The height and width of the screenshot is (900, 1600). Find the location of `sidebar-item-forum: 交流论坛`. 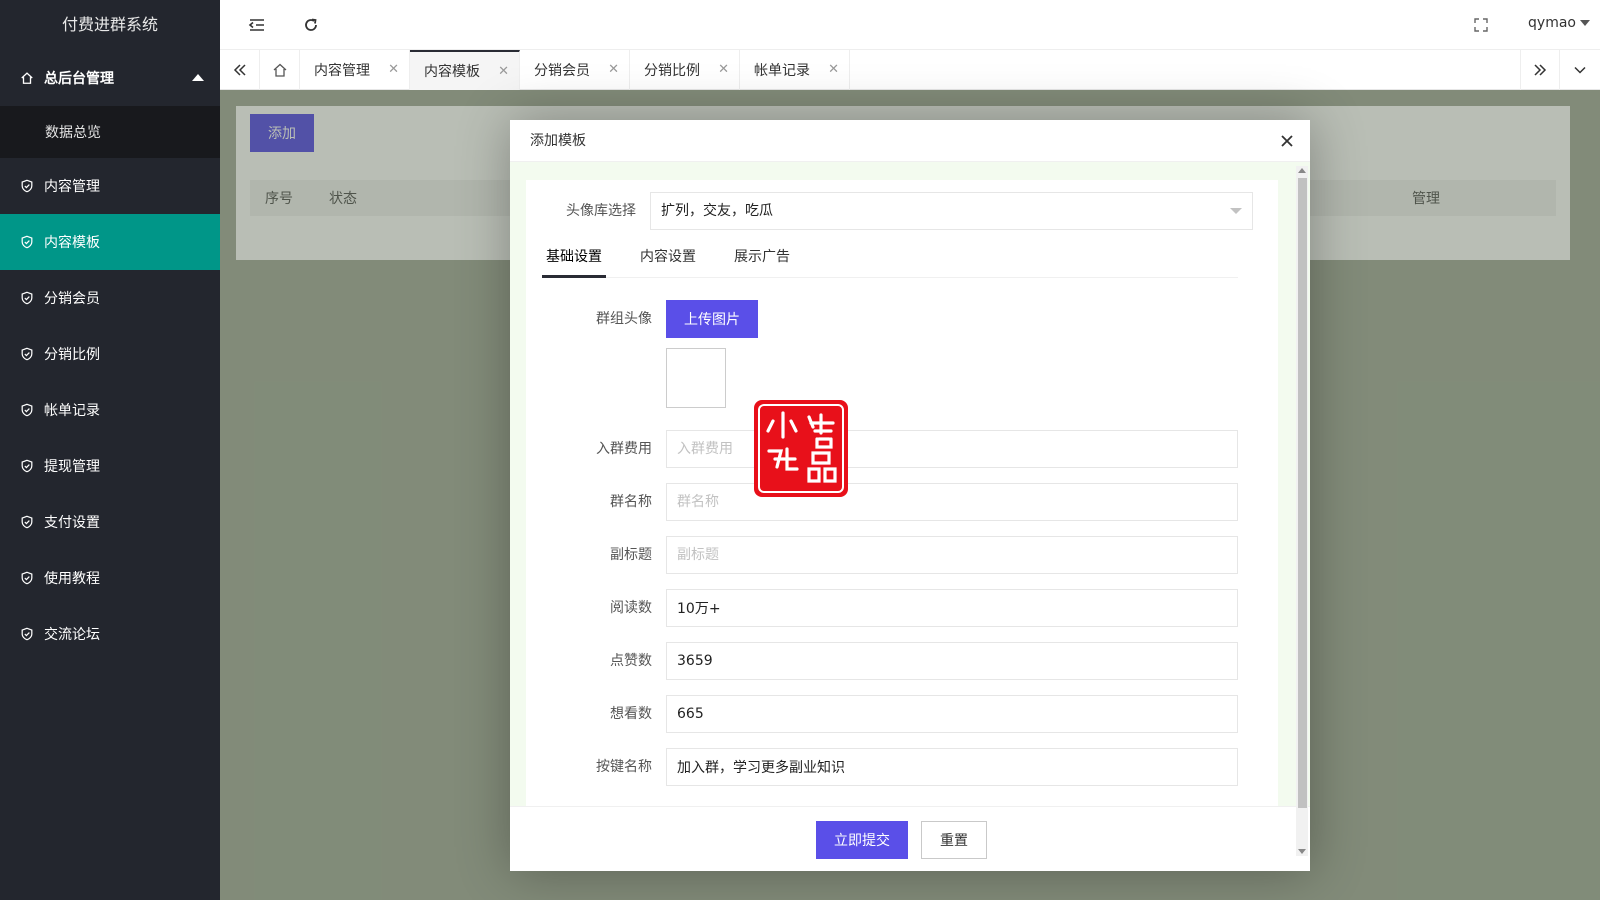

sidebar-item-forum: 交流论坛 is located at coordinates (110, 634).